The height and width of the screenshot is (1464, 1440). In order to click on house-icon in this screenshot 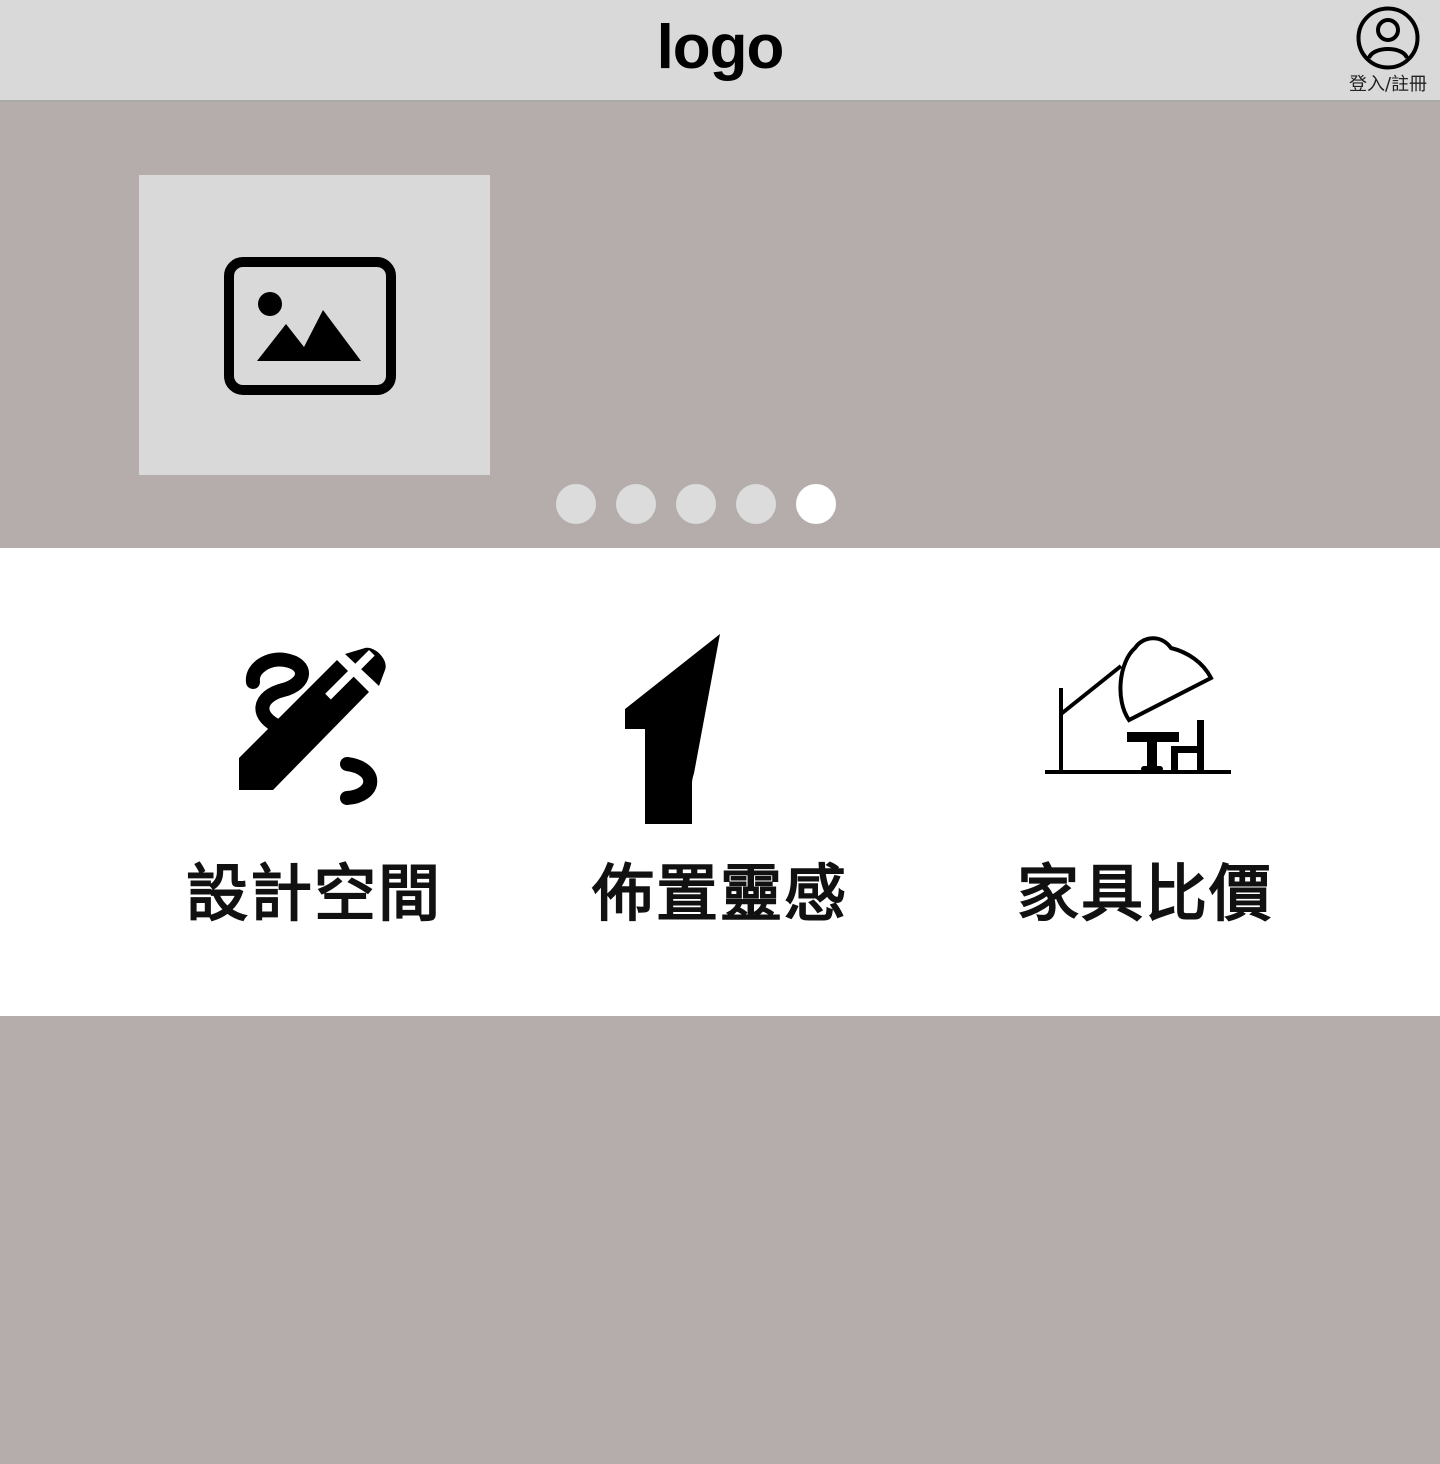, I will do `click(686, 729)`.